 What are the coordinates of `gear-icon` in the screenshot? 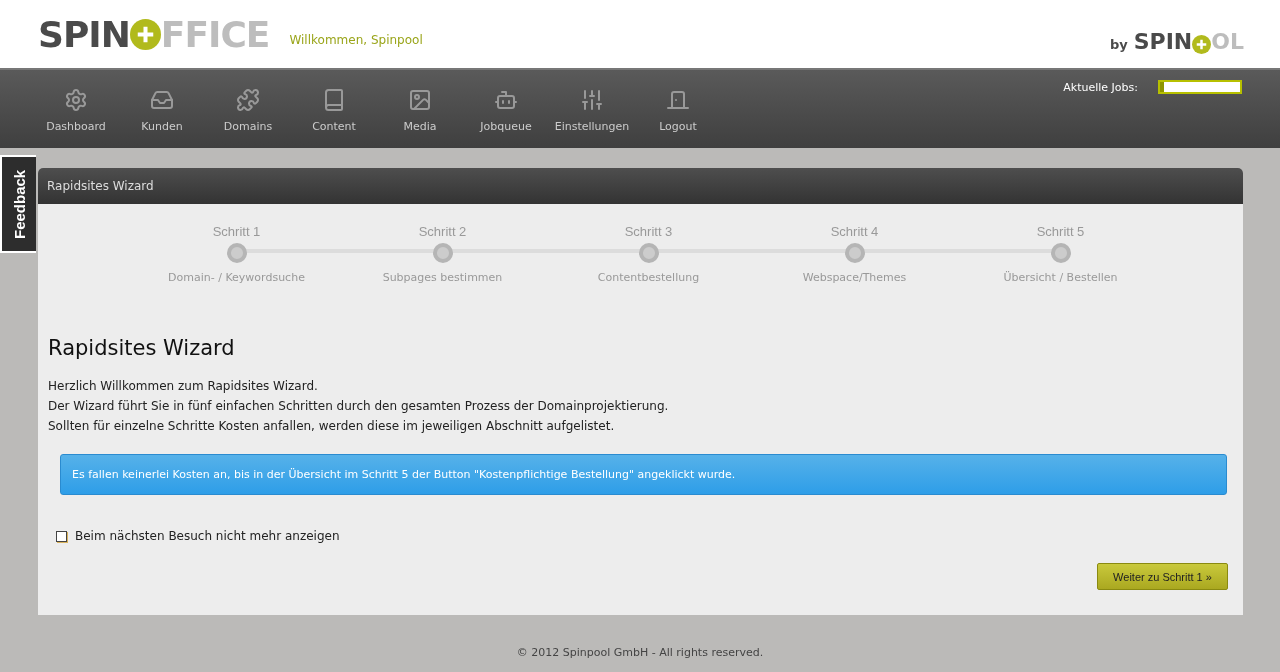 It's located at (76, 100).